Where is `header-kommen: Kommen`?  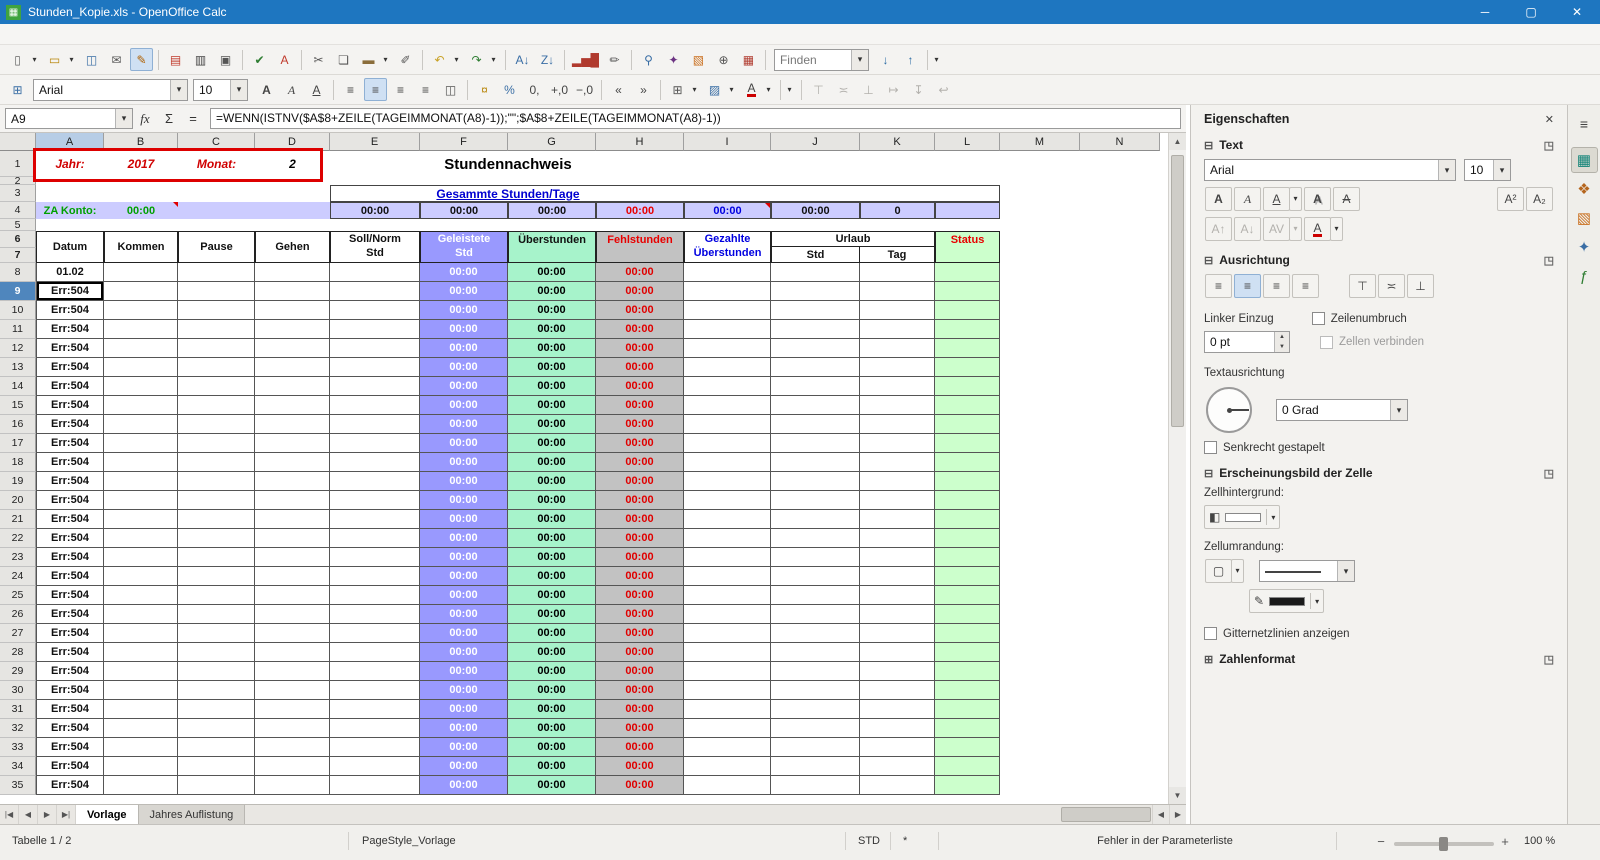
header-kommen: Kommen is located at coordinates (141, 247).